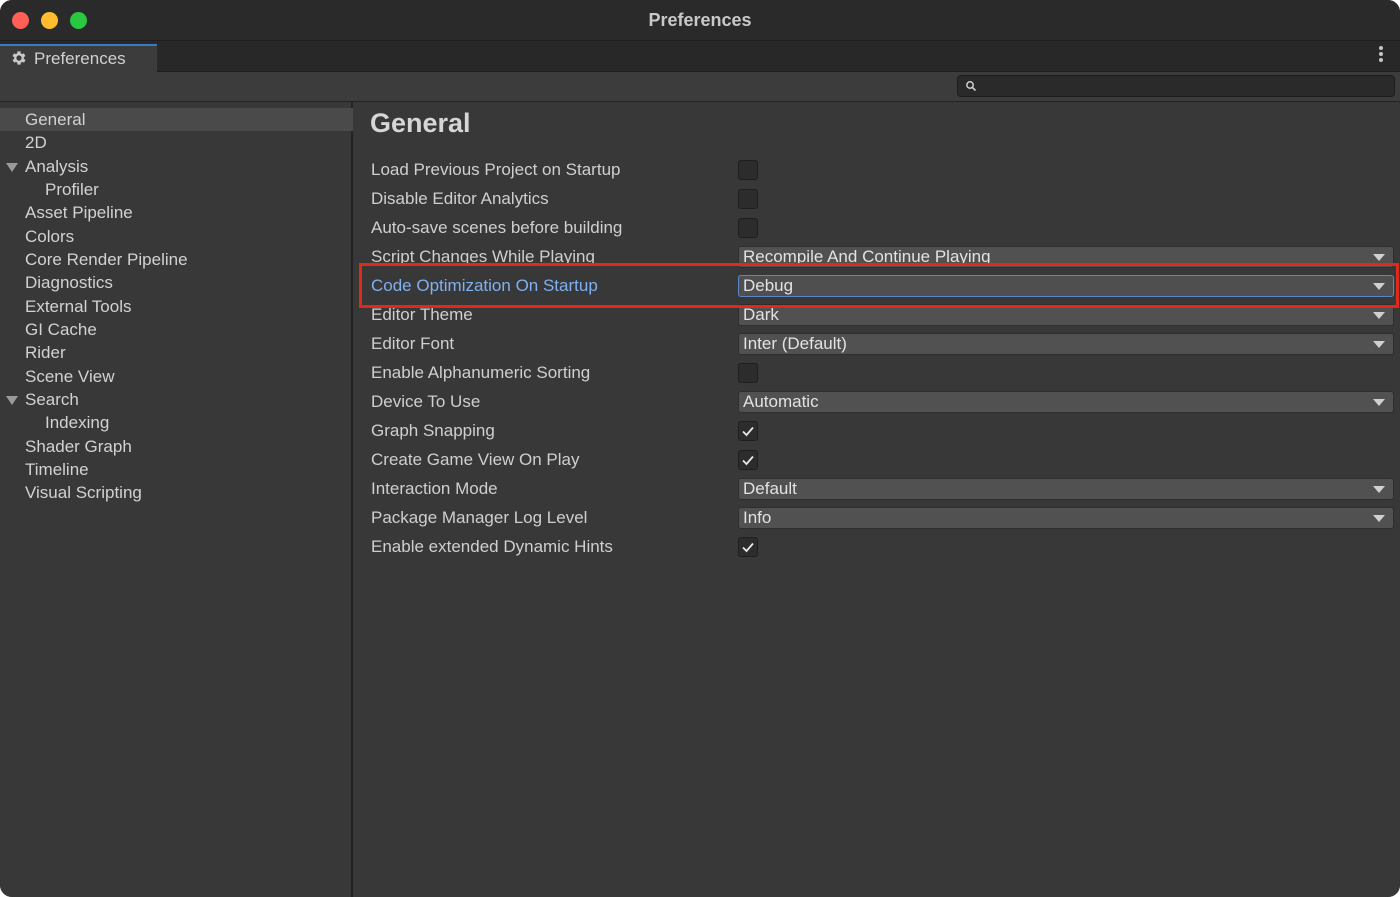  I want to click on search-icon, so click(971, 86).